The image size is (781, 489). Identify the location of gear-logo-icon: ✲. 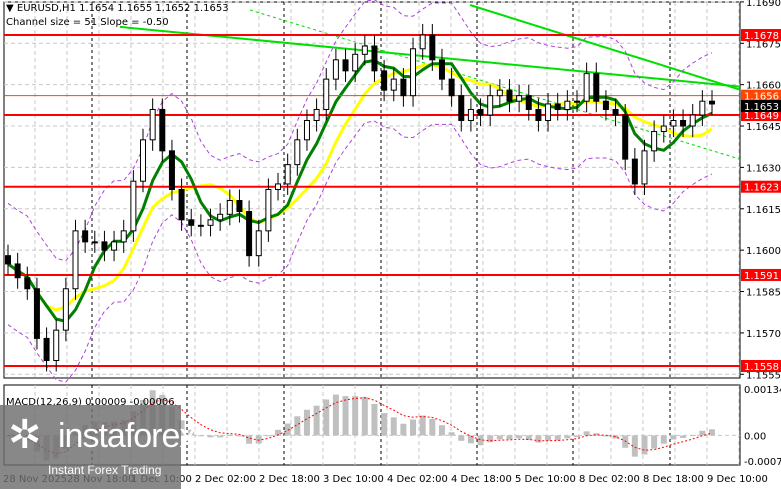
(25, 435).